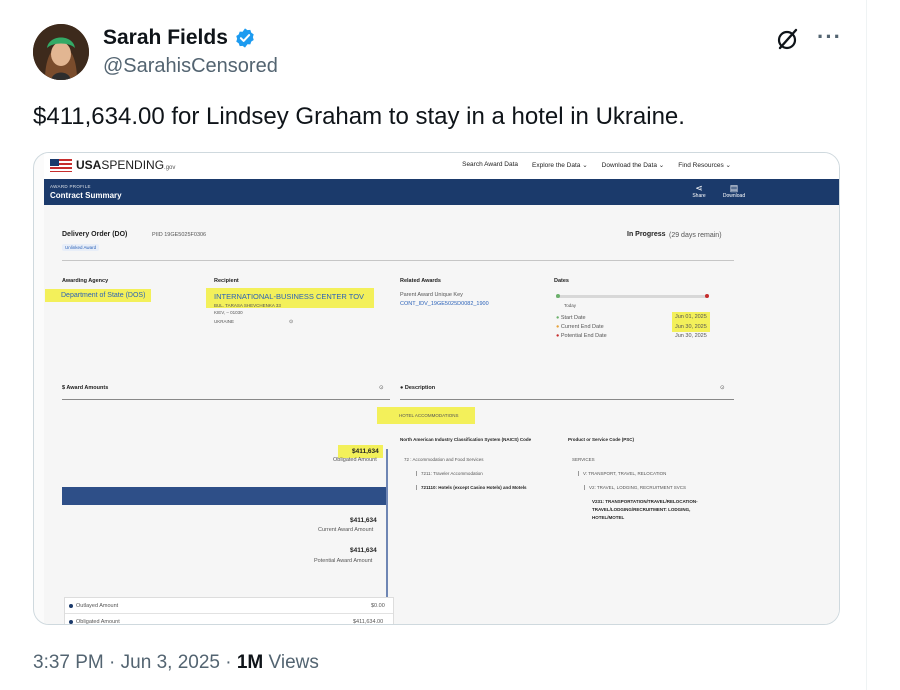 Image resolution: width=900 pixels, height=690 pixels. Describe the element at coordinates (632, 296) in the screenshot. I see `timeline-bar` at that location.